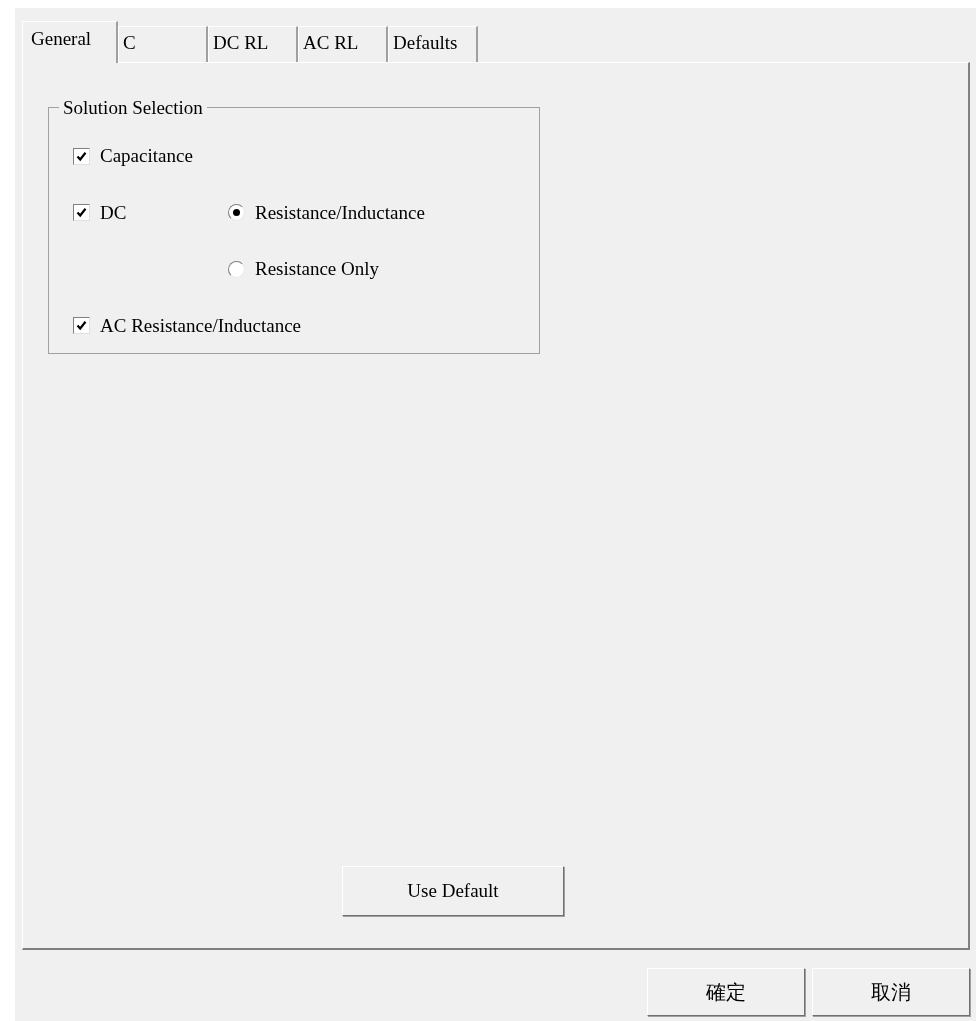  I want to click on tab: AC RL, so click(343, 44).